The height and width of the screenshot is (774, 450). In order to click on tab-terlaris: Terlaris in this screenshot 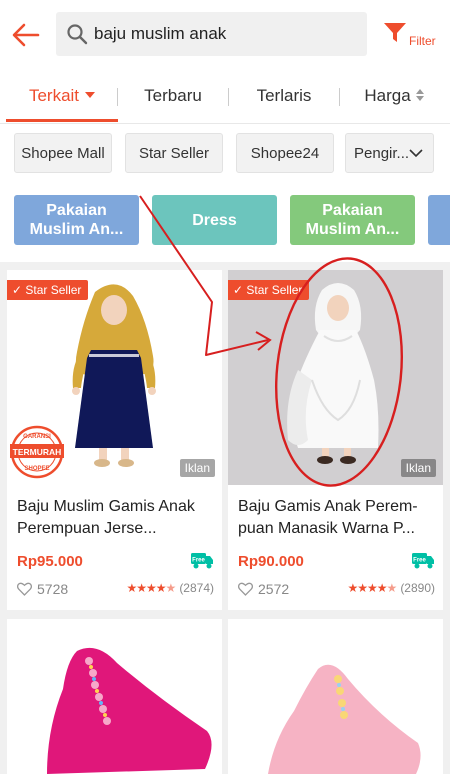, I will do `click(284, 96)`.